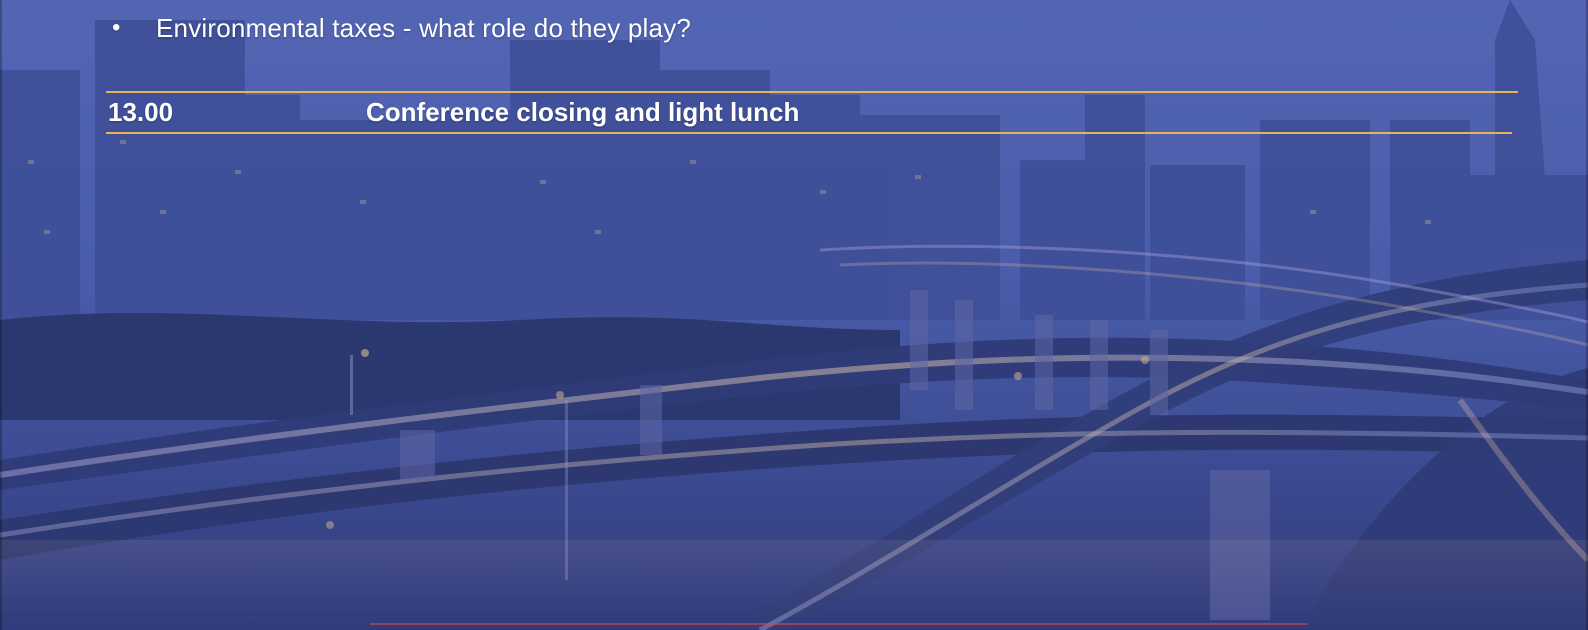  What do you see at coordinates (809, 133) in the screenshot?
I see `agenda-bottom-rule` at bounding box center [809, 133].